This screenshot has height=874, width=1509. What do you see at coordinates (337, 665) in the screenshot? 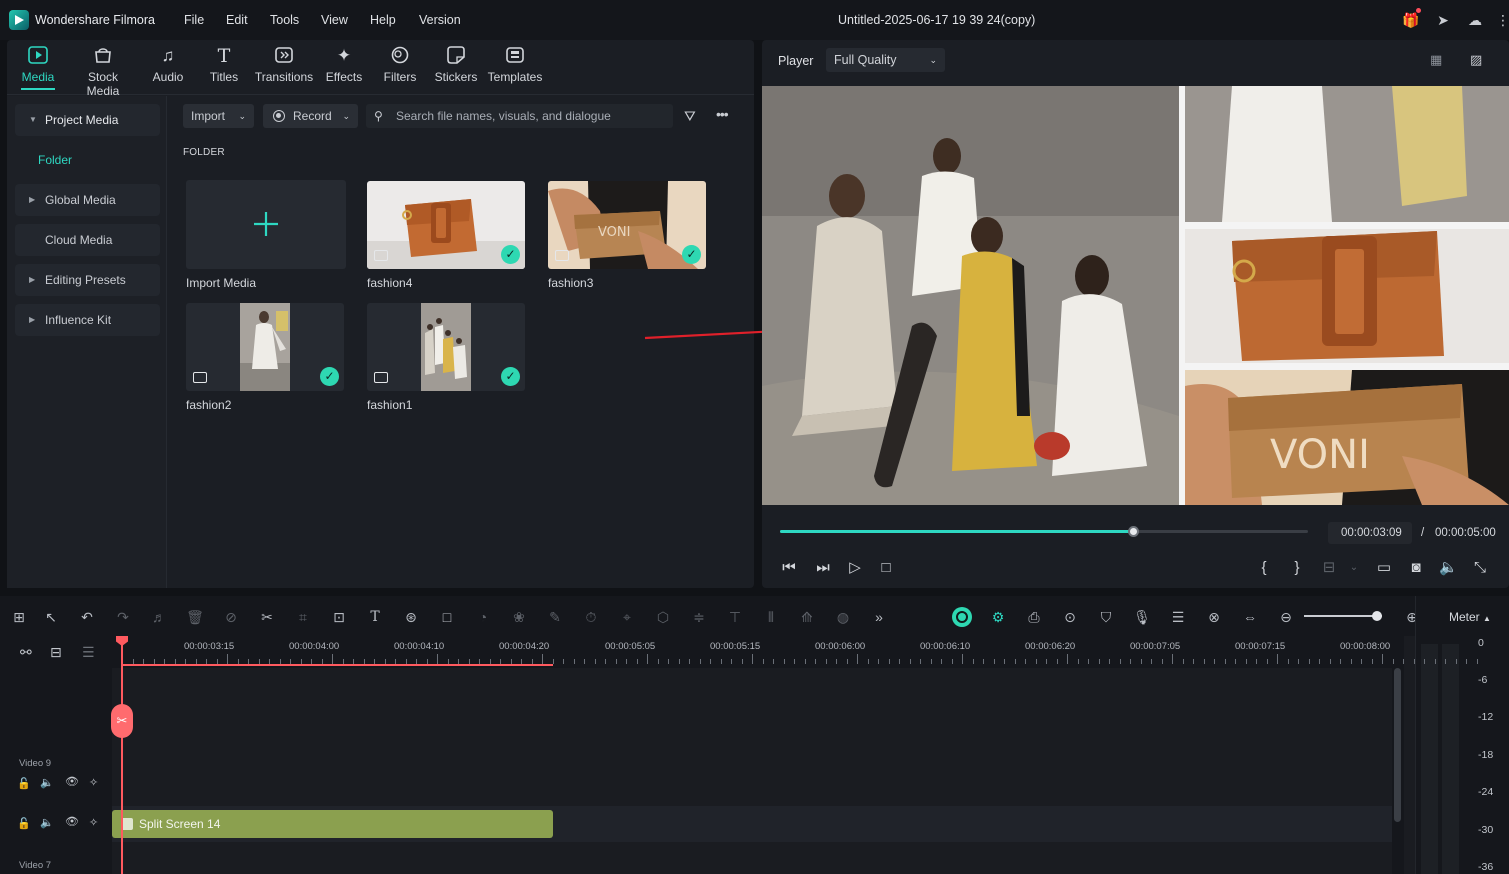
I see `work-area-bar` at bounding box center [337, 665].